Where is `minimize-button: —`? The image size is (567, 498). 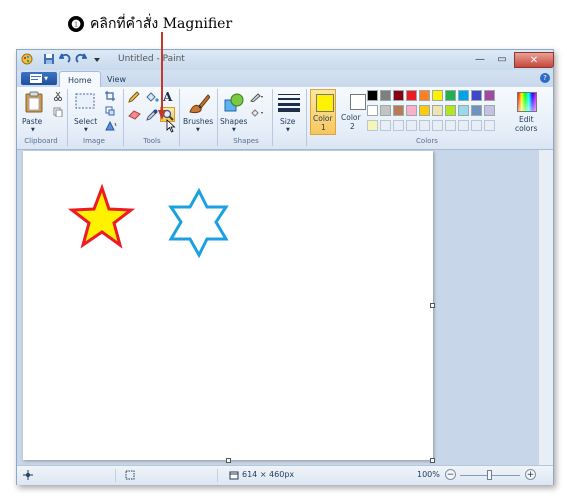 minimize-button: — is located at coordinates (480, 59).